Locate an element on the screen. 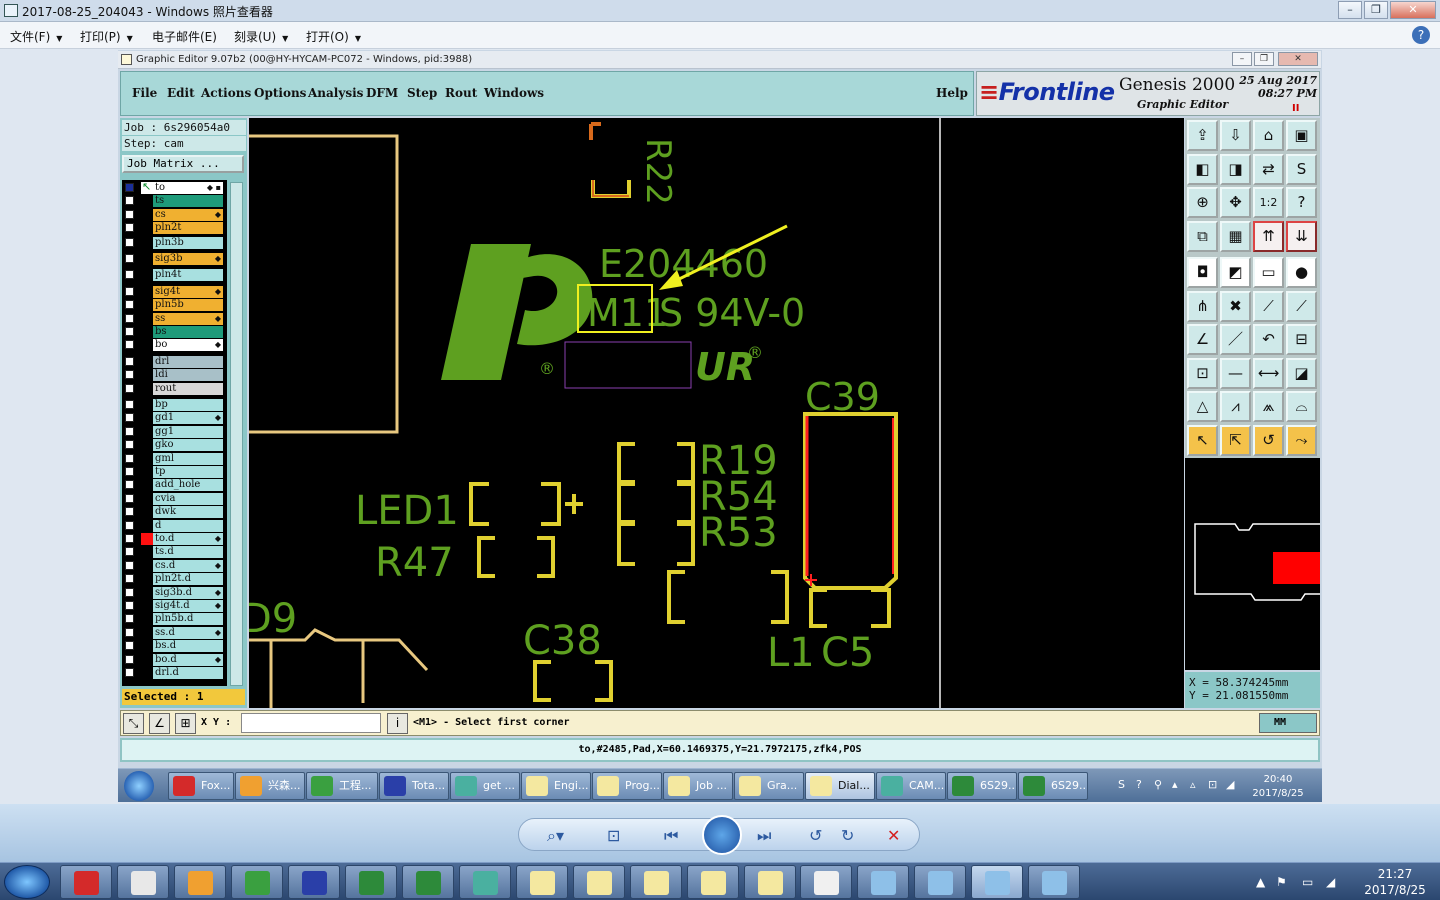 The width and height of the screenshot is (1440, 900). layer-row: pln2t.d is located at coordinates (174, 579).